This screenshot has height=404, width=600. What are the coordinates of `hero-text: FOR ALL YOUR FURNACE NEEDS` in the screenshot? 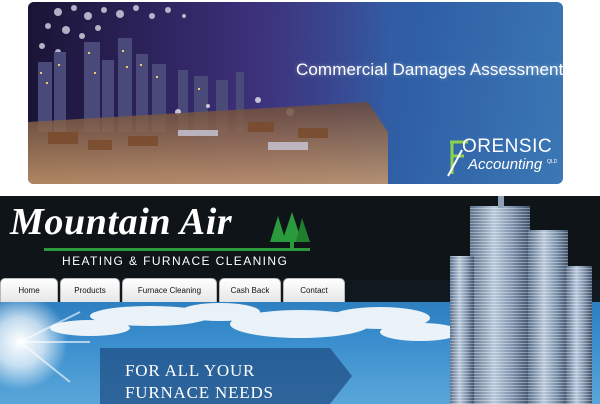 It's located at (225, 382).